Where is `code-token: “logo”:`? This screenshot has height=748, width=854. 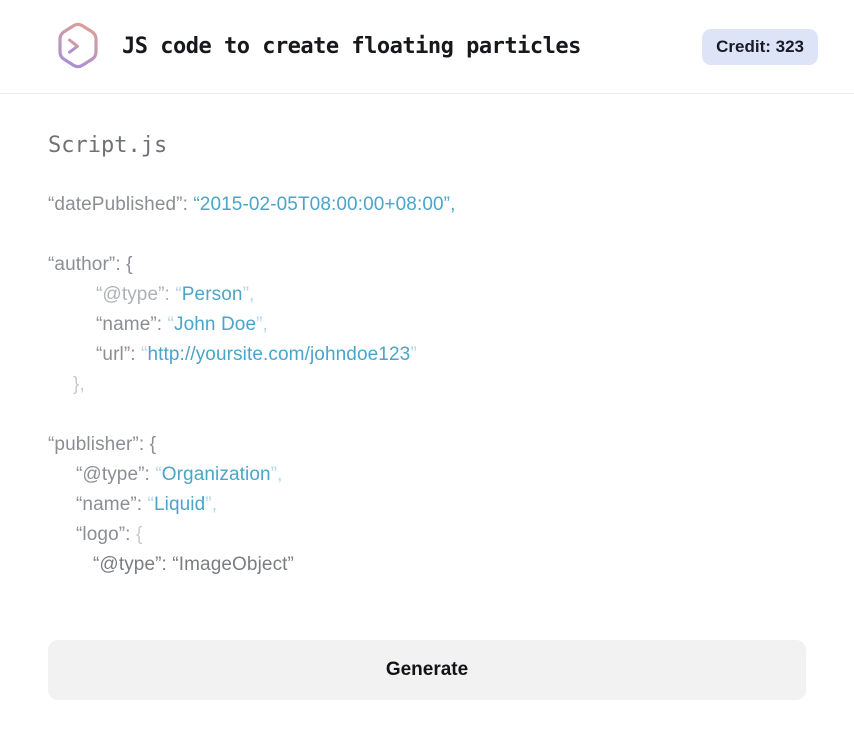 code-token: “logo”: is located at coordinates (106, 534).